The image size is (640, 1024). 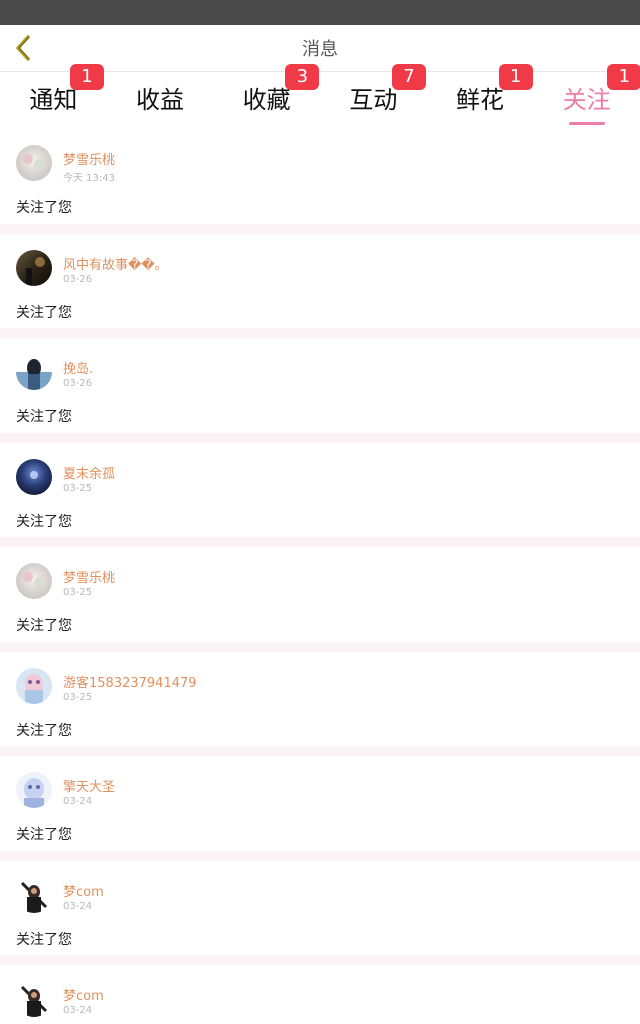 I want to click on tab-flowers: 鲜花 1, so click(x=480, y=96).